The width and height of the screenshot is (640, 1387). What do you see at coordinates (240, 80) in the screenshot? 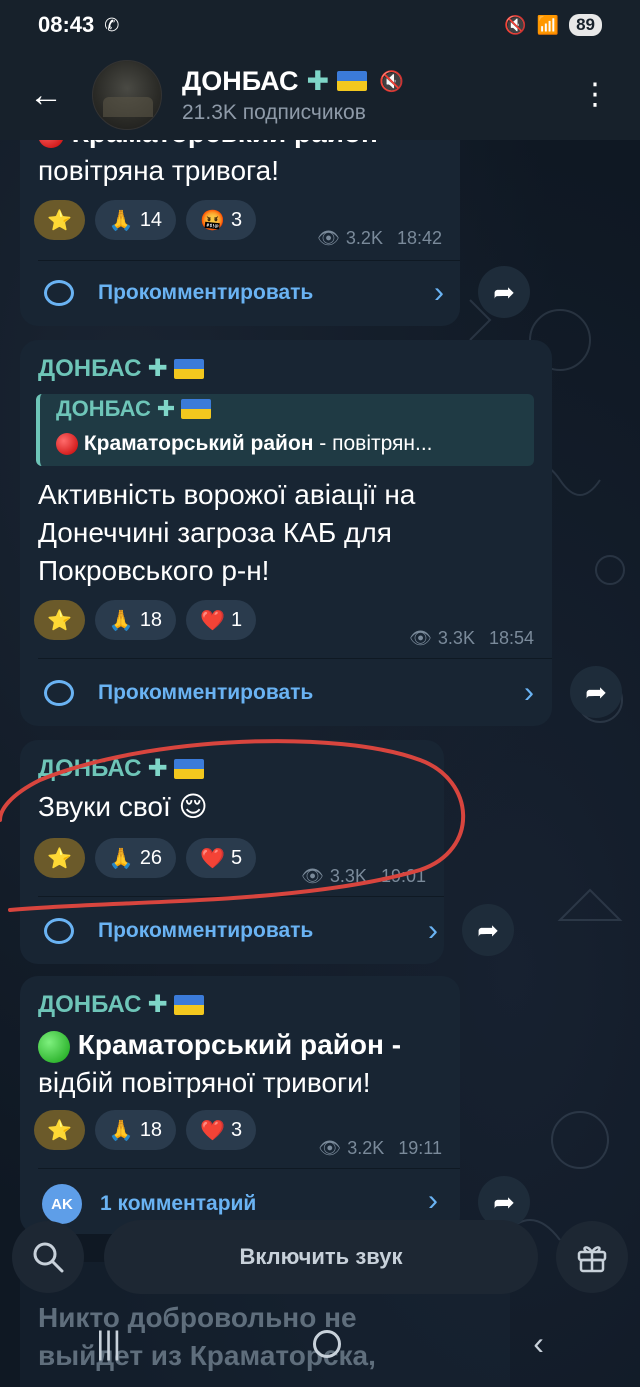
I see `channel-title-text: ДОНБАС` at bounding box center [240, 80].